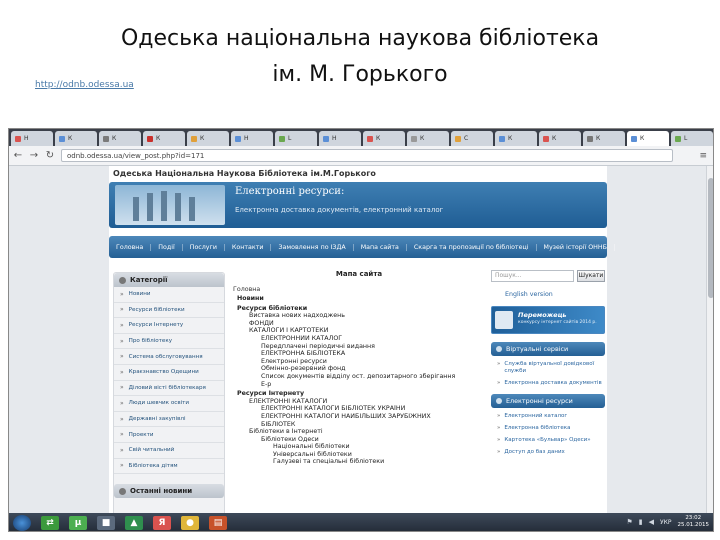 Image resolution: width=720 pixels, height=540 pixels. What do you see at coordinates (70, 138) in the screenshot?
I see `tab-label: К` at bounding box center [70, 138].